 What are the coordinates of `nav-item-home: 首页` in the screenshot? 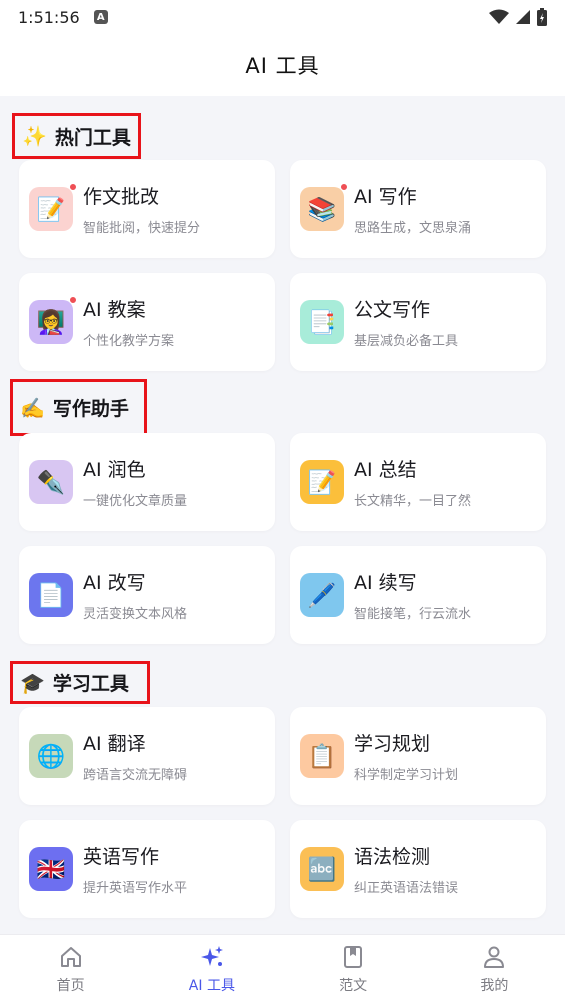 It's located at (70, 969).